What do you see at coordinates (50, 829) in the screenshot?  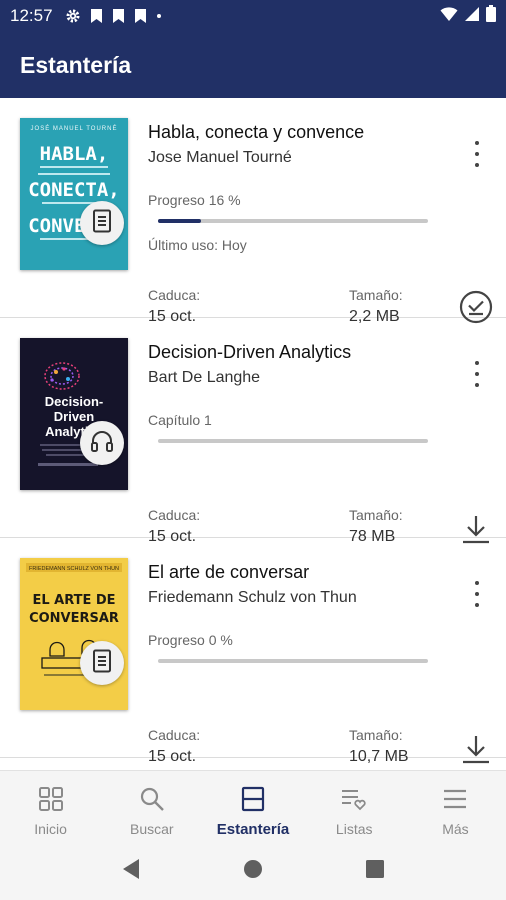 I see `nav-label: Inicio` at bounding box center [50, 829].